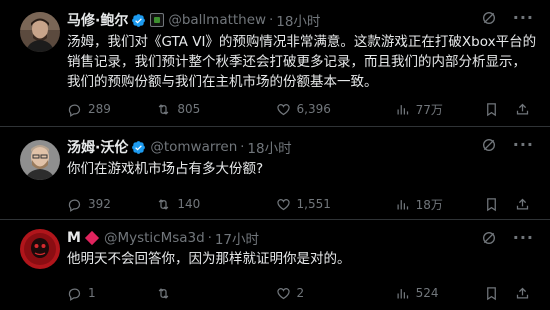 The width and height of the screenshot is (550, 310). I want to click on like-count: 2, so click(300, 293).